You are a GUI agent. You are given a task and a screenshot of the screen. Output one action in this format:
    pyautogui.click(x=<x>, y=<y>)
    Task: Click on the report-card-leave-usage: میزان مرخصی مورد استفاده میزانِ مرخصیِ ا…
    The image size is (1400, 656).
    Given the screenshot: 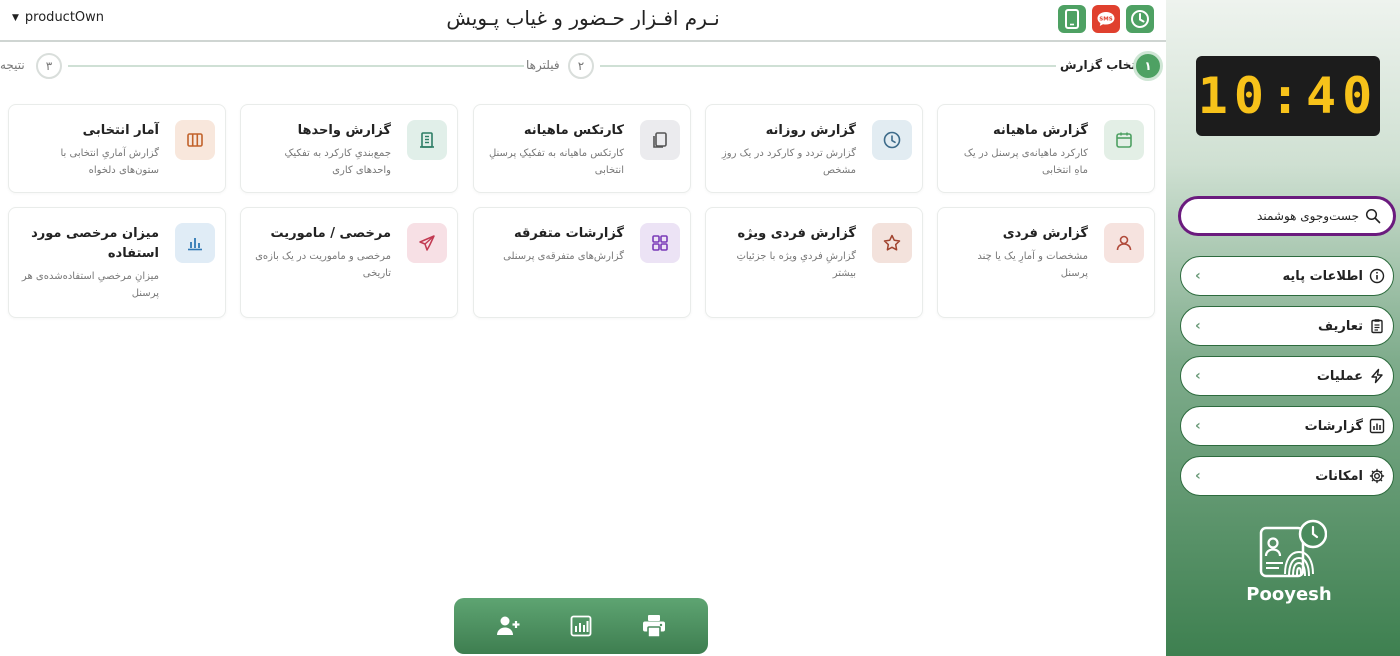 What is the action you would take?
    pyautogui.click(x=117, y=262)
    